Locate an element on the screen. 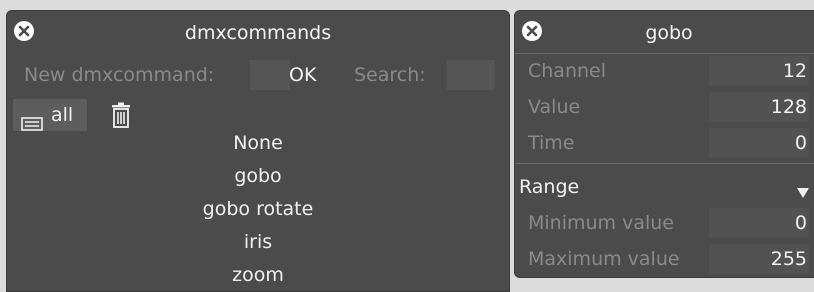 The height and width of the screenshot is (292, 814). list-item: gobo rotate is located at coordinates (258, 209).